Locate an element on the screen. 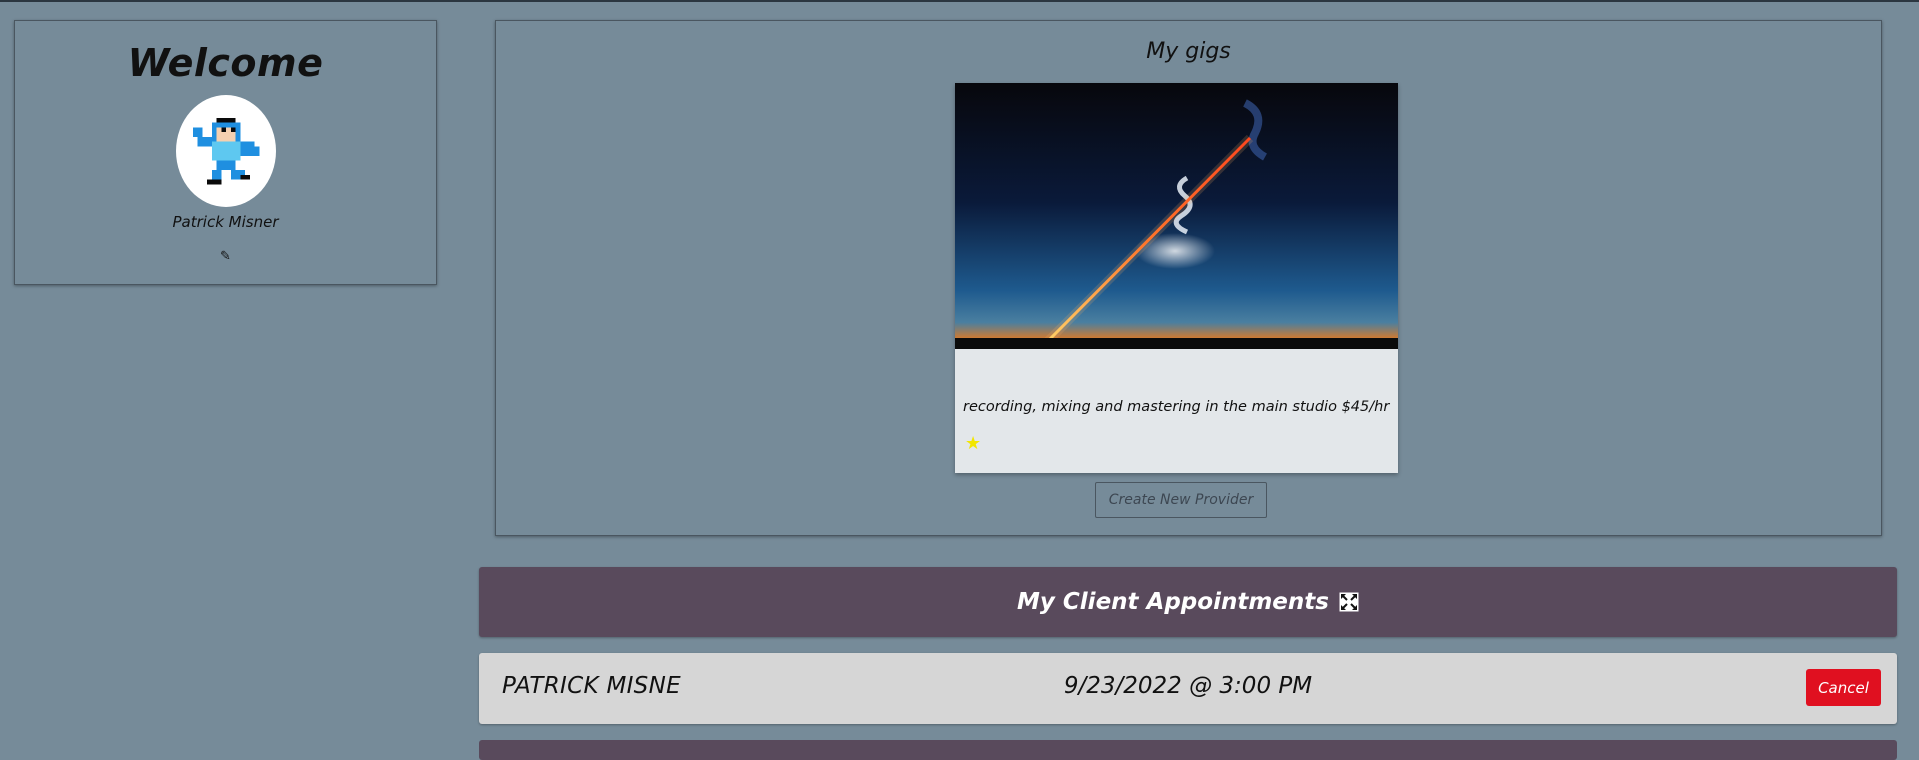 The image size is (1919, 760). avatar is located at coordinates (225, 151).